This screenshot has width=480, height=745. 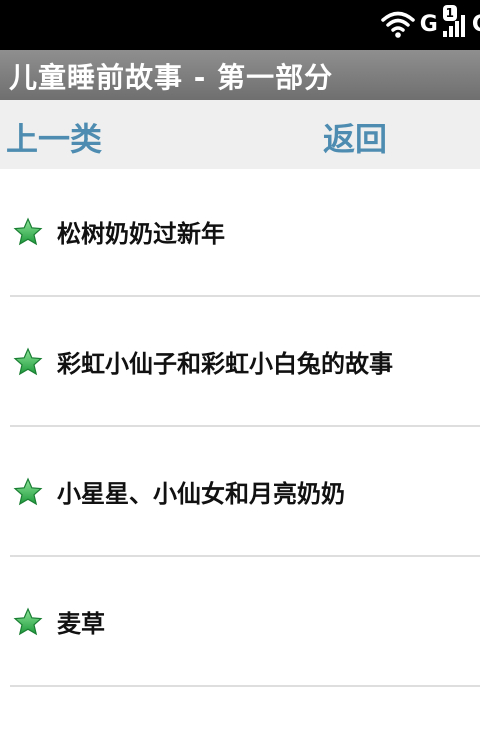 I want to click on network-type-label: G, so click(x=428, y=24).